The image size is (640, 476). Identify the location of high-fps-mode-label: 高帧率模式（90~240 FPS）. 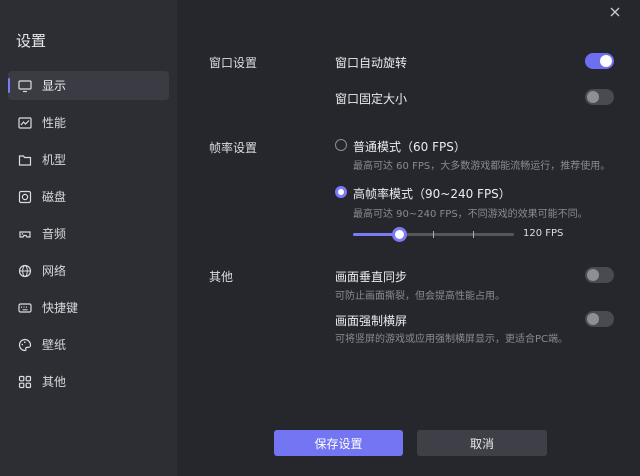
(432, 193).